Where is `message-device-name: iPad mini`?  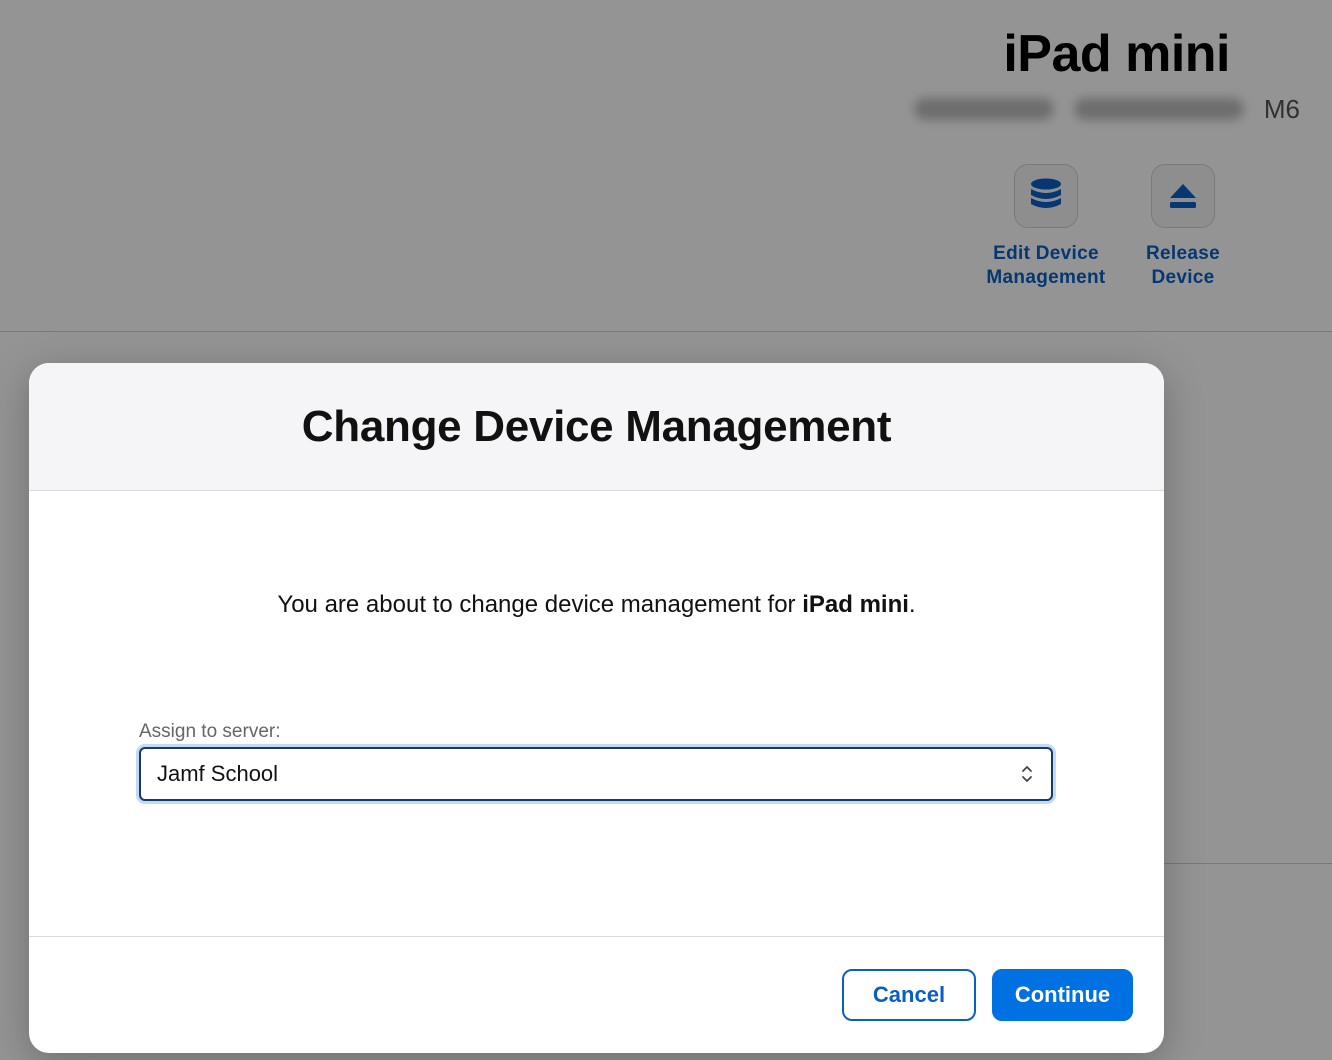
message-device-name: iPad mini is located at coordinates (855, 604).